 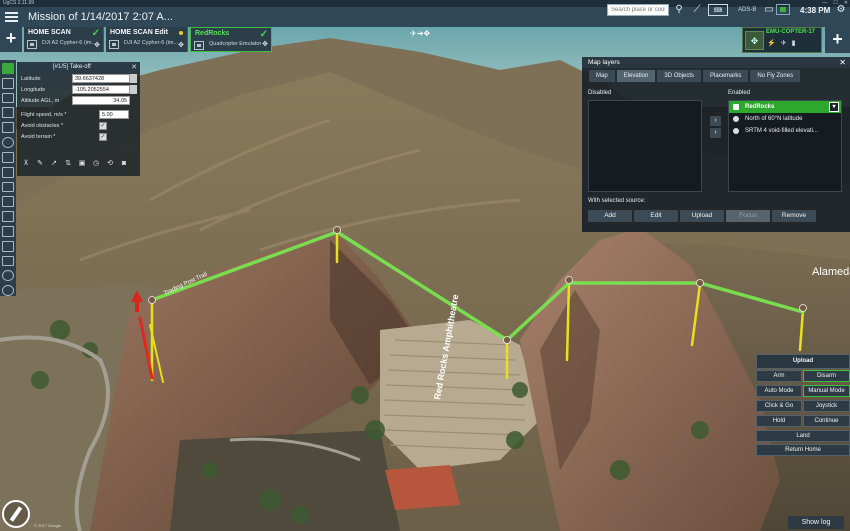 What do you see at coordinates (8, 68) in the screenshot?
I see `takeoff-tool-icon` at bounding box center [8, 68].